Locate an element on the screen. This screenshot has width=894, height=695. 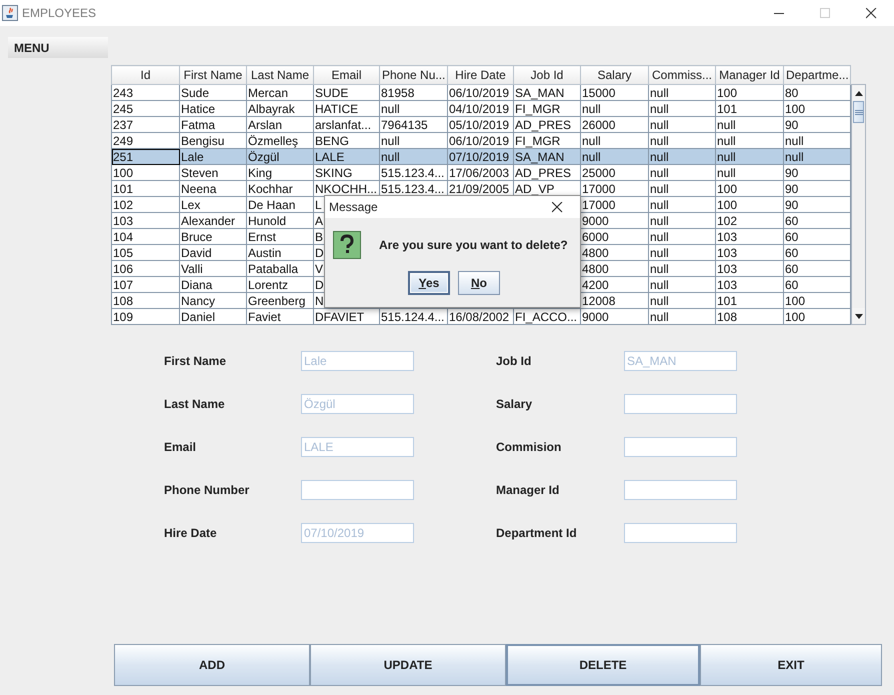
table-cell: David is located at coordinates (213, 252).